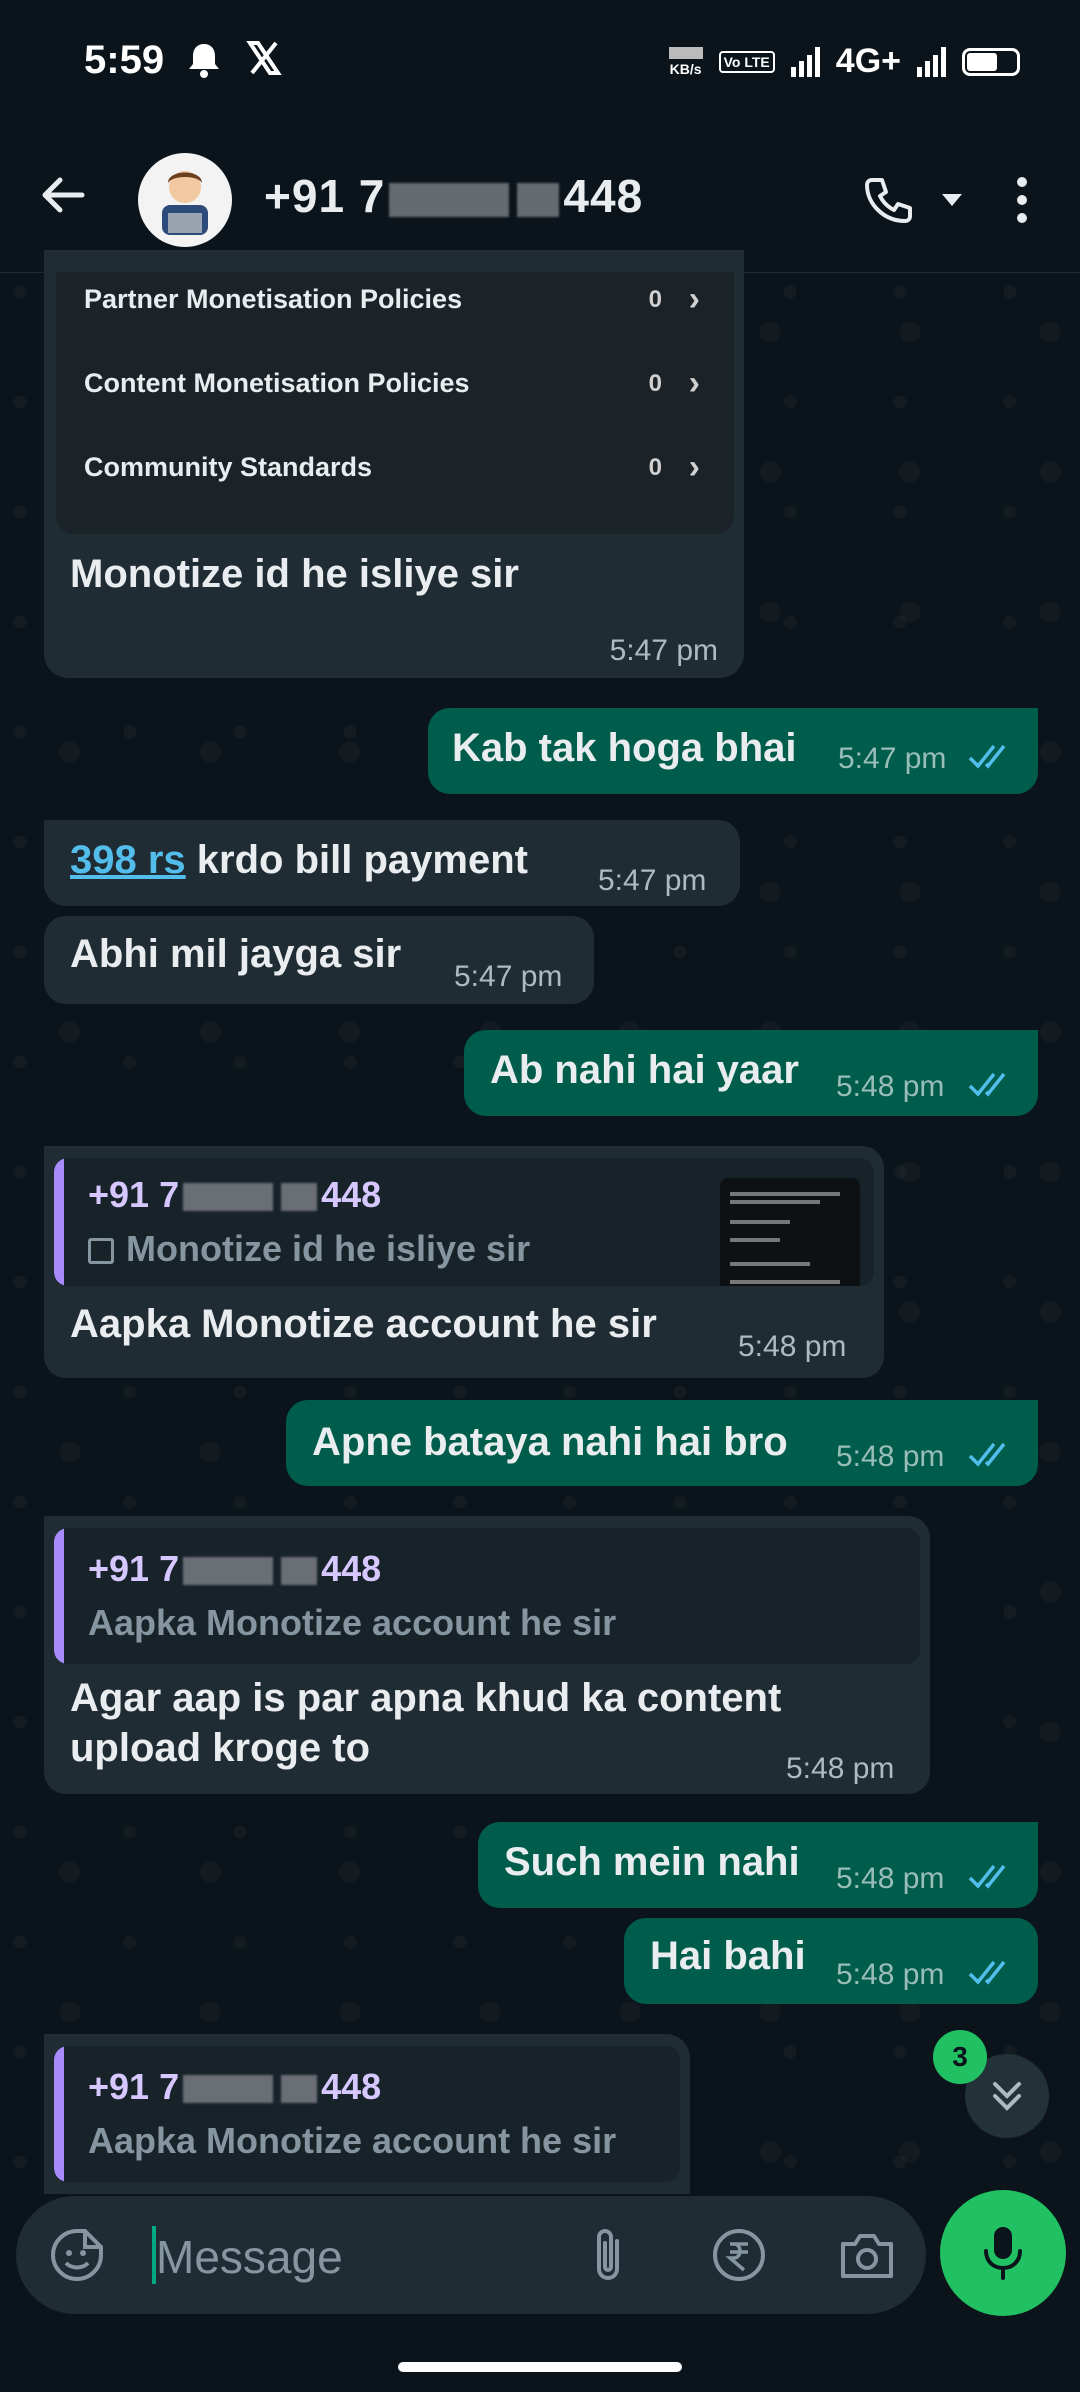 Image resolution: width=1080 pixels, height=2392 pixels. I want to click on quoted-text: Monotize id he isliye sir, so click(309, 1249).